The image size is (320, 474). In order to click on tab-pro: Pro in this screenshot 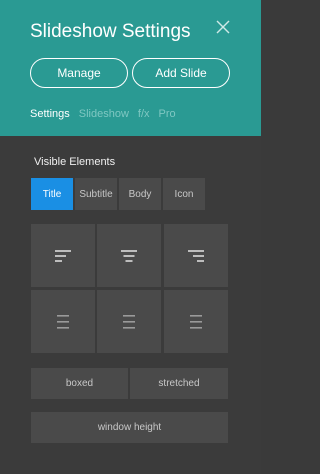, I will do `click(167, 115)`.